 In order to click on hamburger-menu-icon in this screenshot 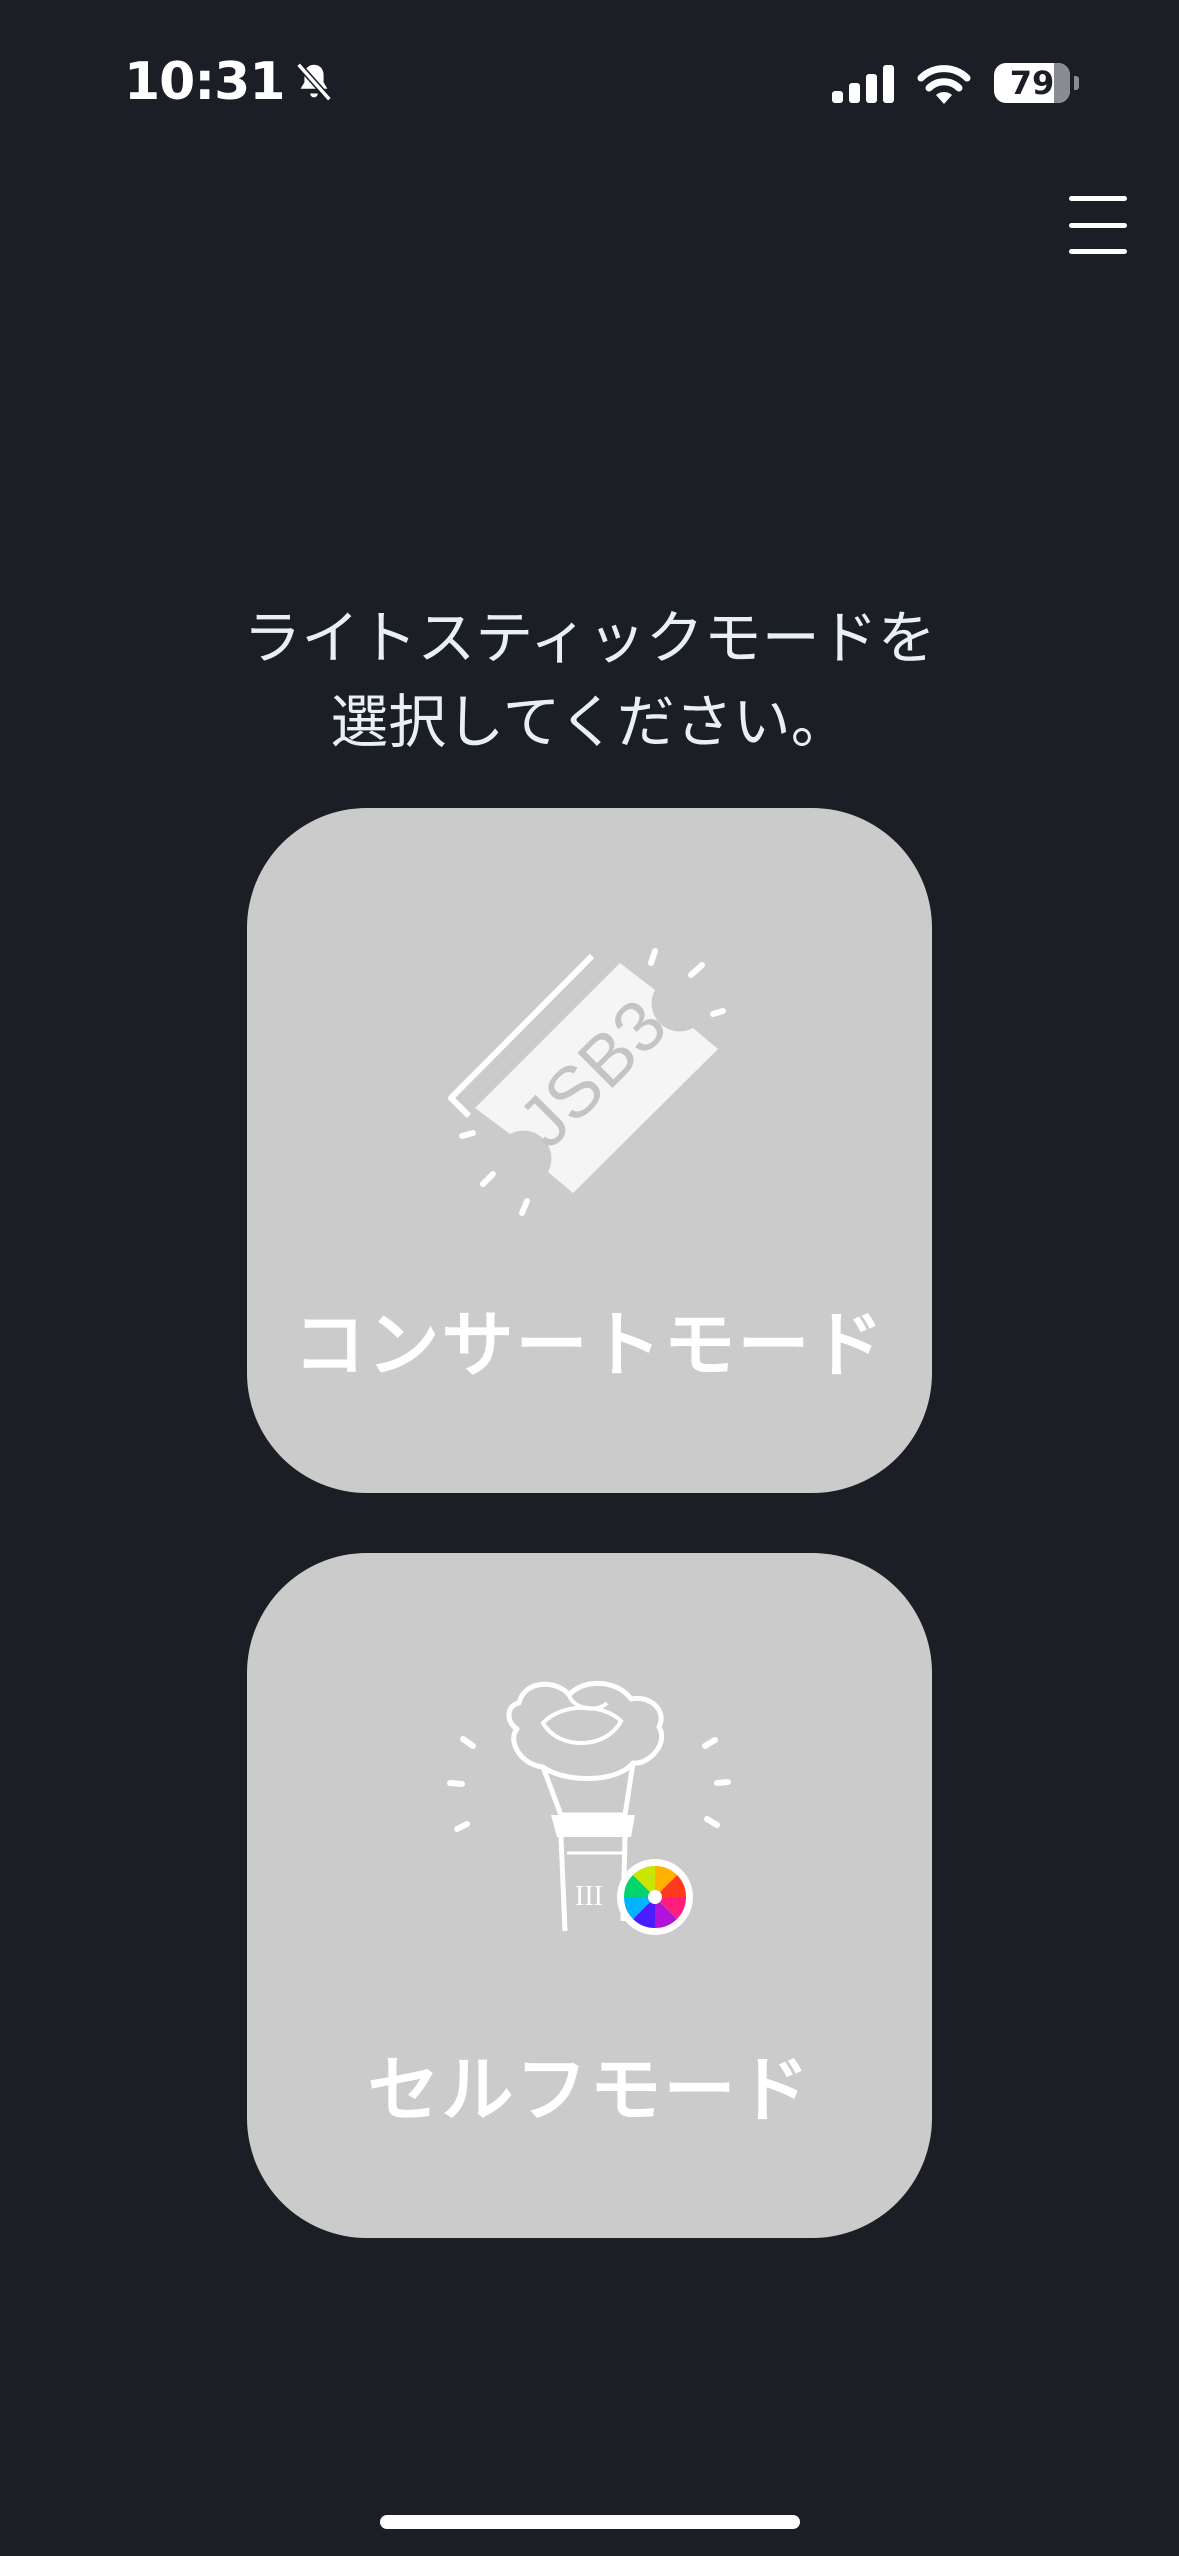, I will do `click(1098, 225)`.